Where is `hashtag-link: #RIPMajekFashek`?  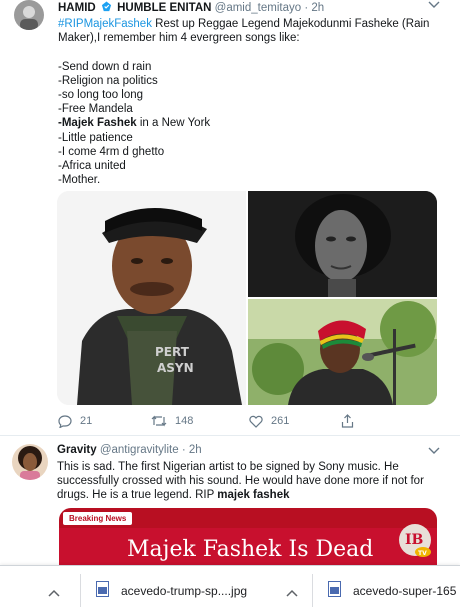
hashtag-link: #RIPMajekFashek is located at coordinates (105, 24).